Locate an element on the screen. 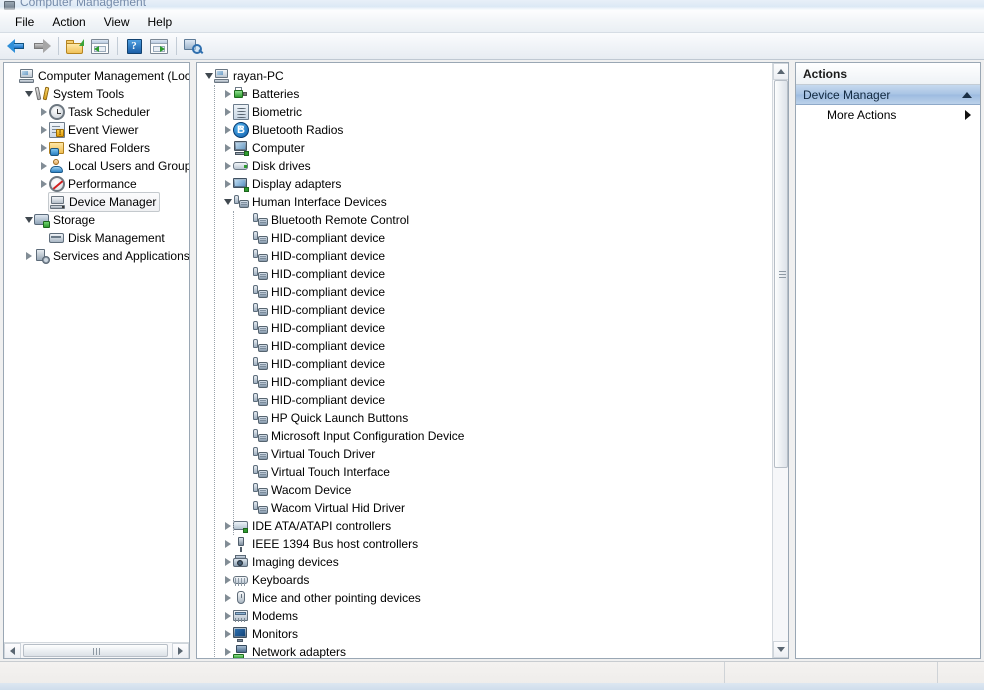  device-tree-item-label: Wacom Virtual Hid Driver is located at coordinates (338, 508).